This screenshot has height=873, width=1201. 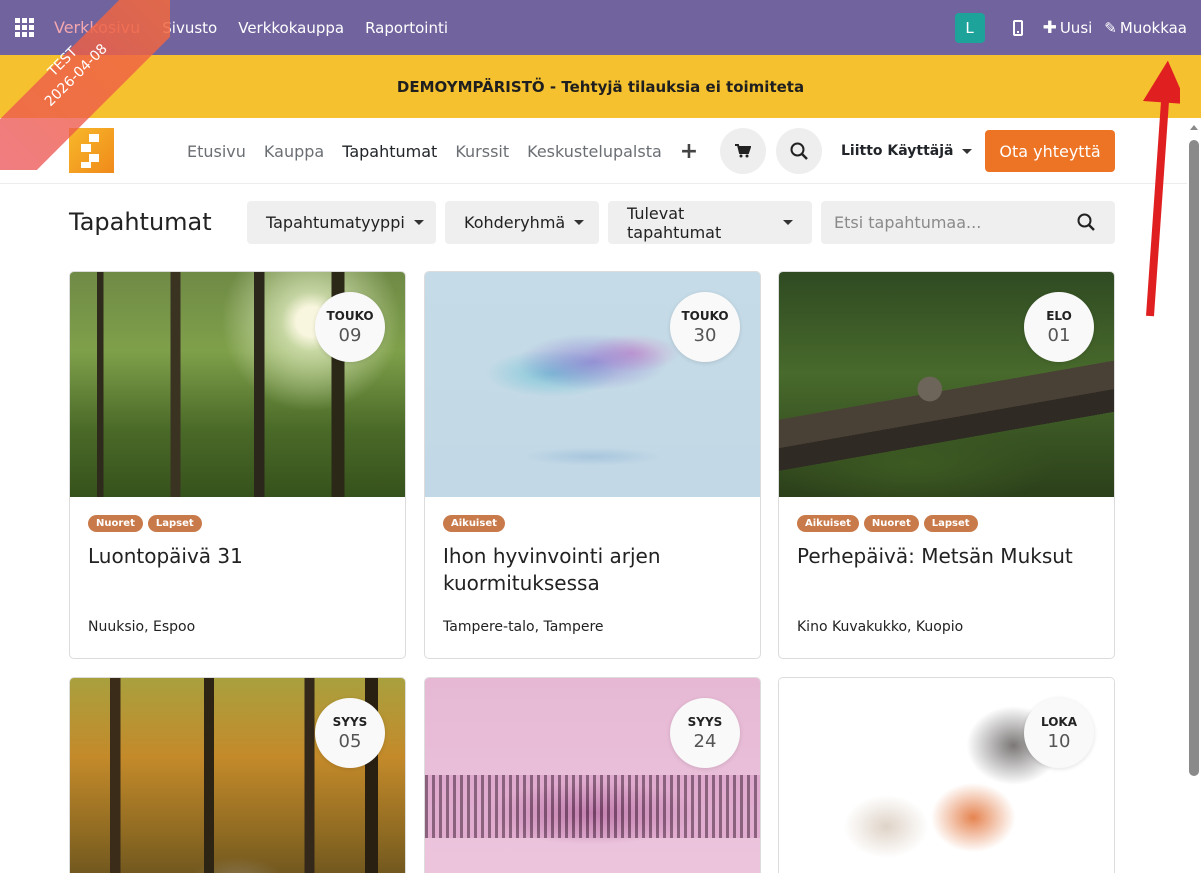 I want to click on admin-menu-verkkokauppa: Verkkokauppa, so click(x=291, y=28).